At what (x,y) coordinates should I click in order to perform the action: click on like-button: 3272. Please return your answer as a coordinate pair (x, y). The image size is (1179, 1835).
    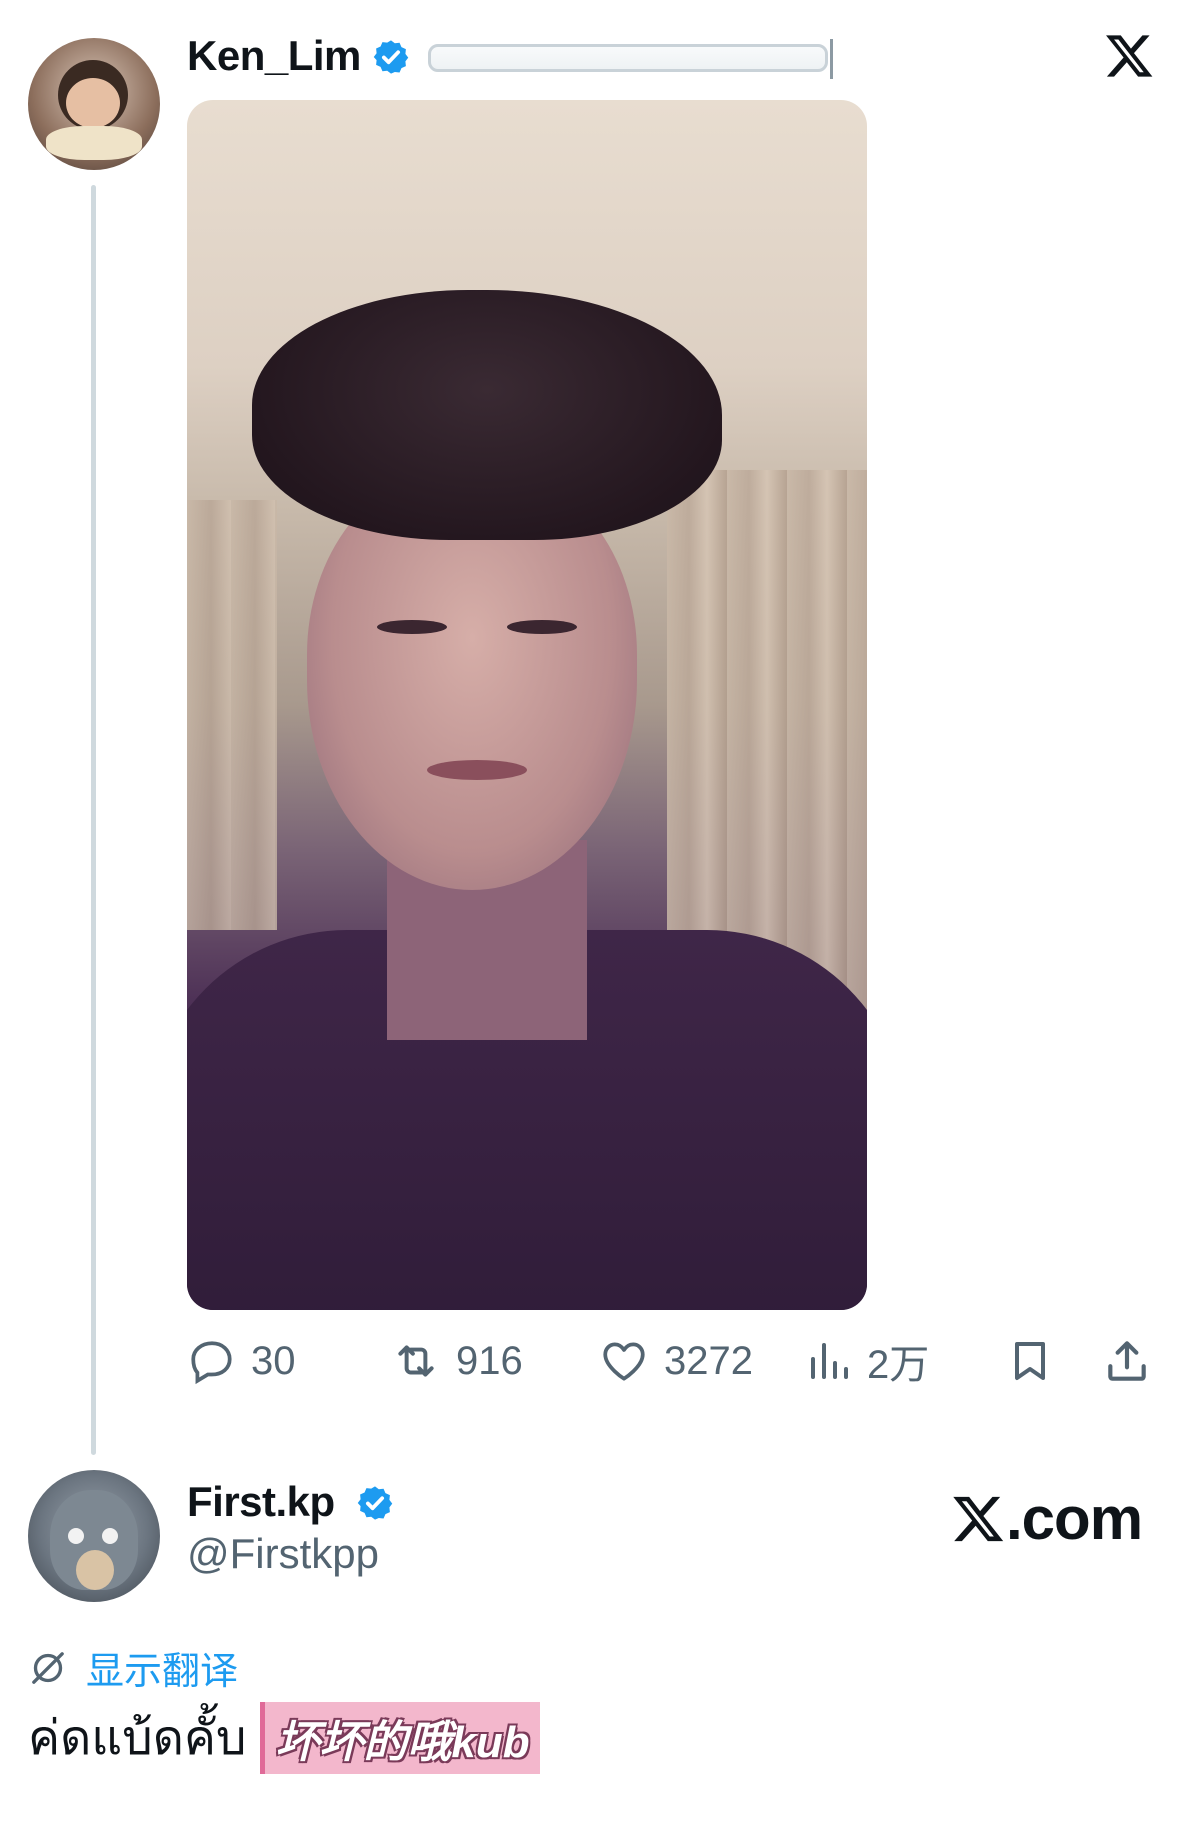
    Looking at the image, I should click on (675, 1361).